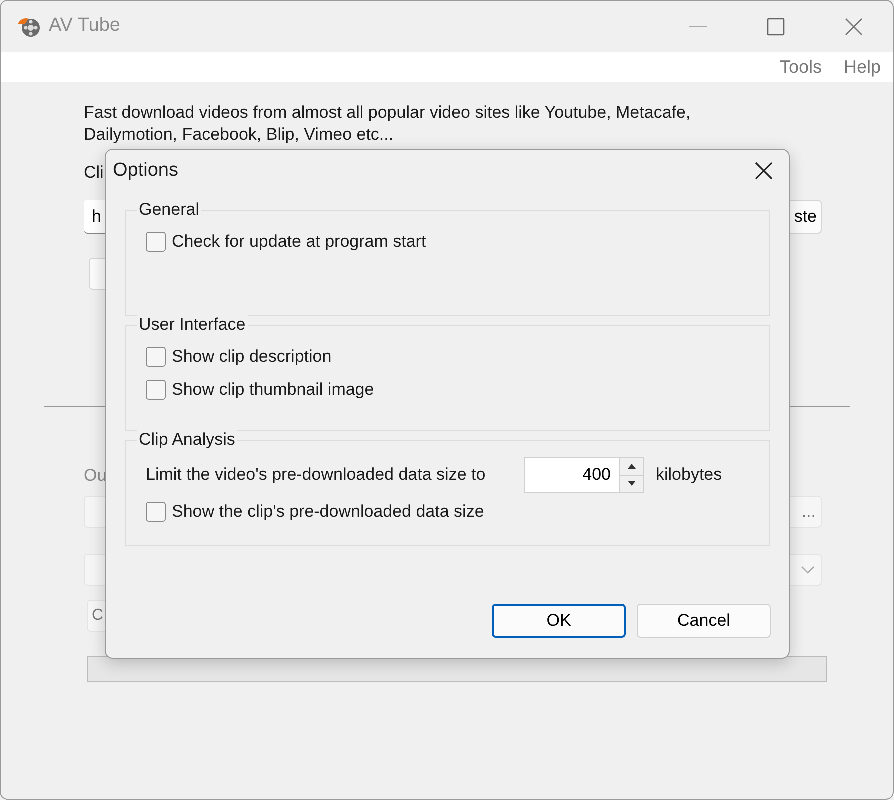 This screenshot has height=800, width=894. What do you see at coordinates (862, 67) in the screenshot?
I see `menu-item: Help` at bounding box center [862, 67].